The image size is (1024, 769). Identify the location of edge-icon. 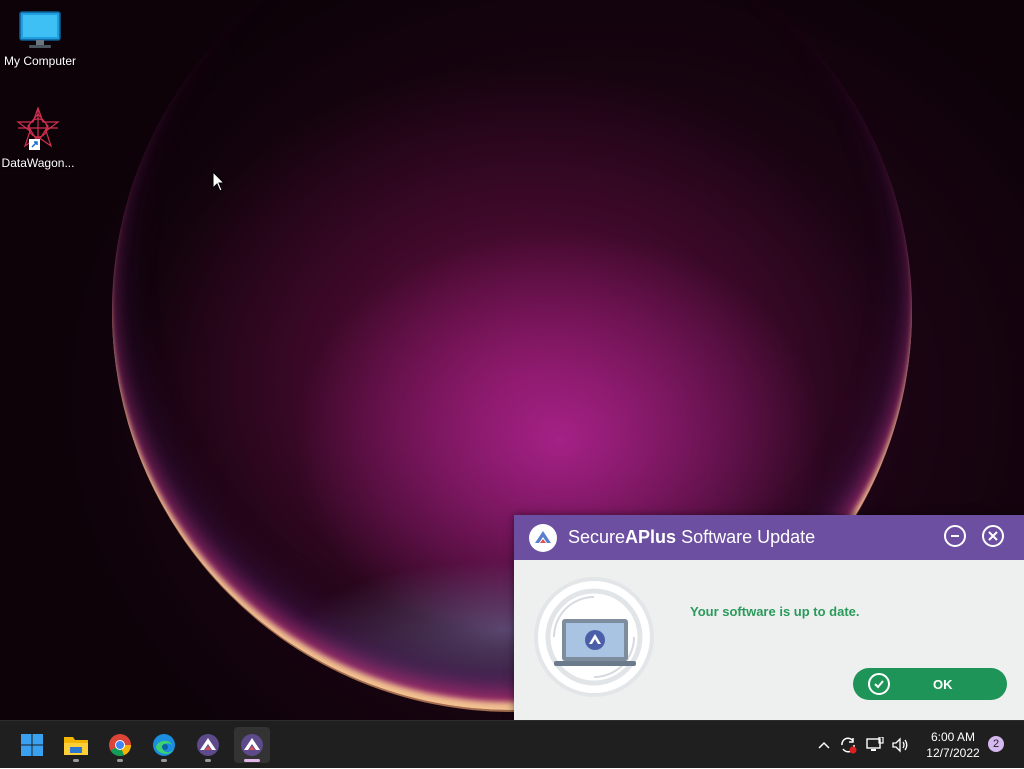
(164, 745).